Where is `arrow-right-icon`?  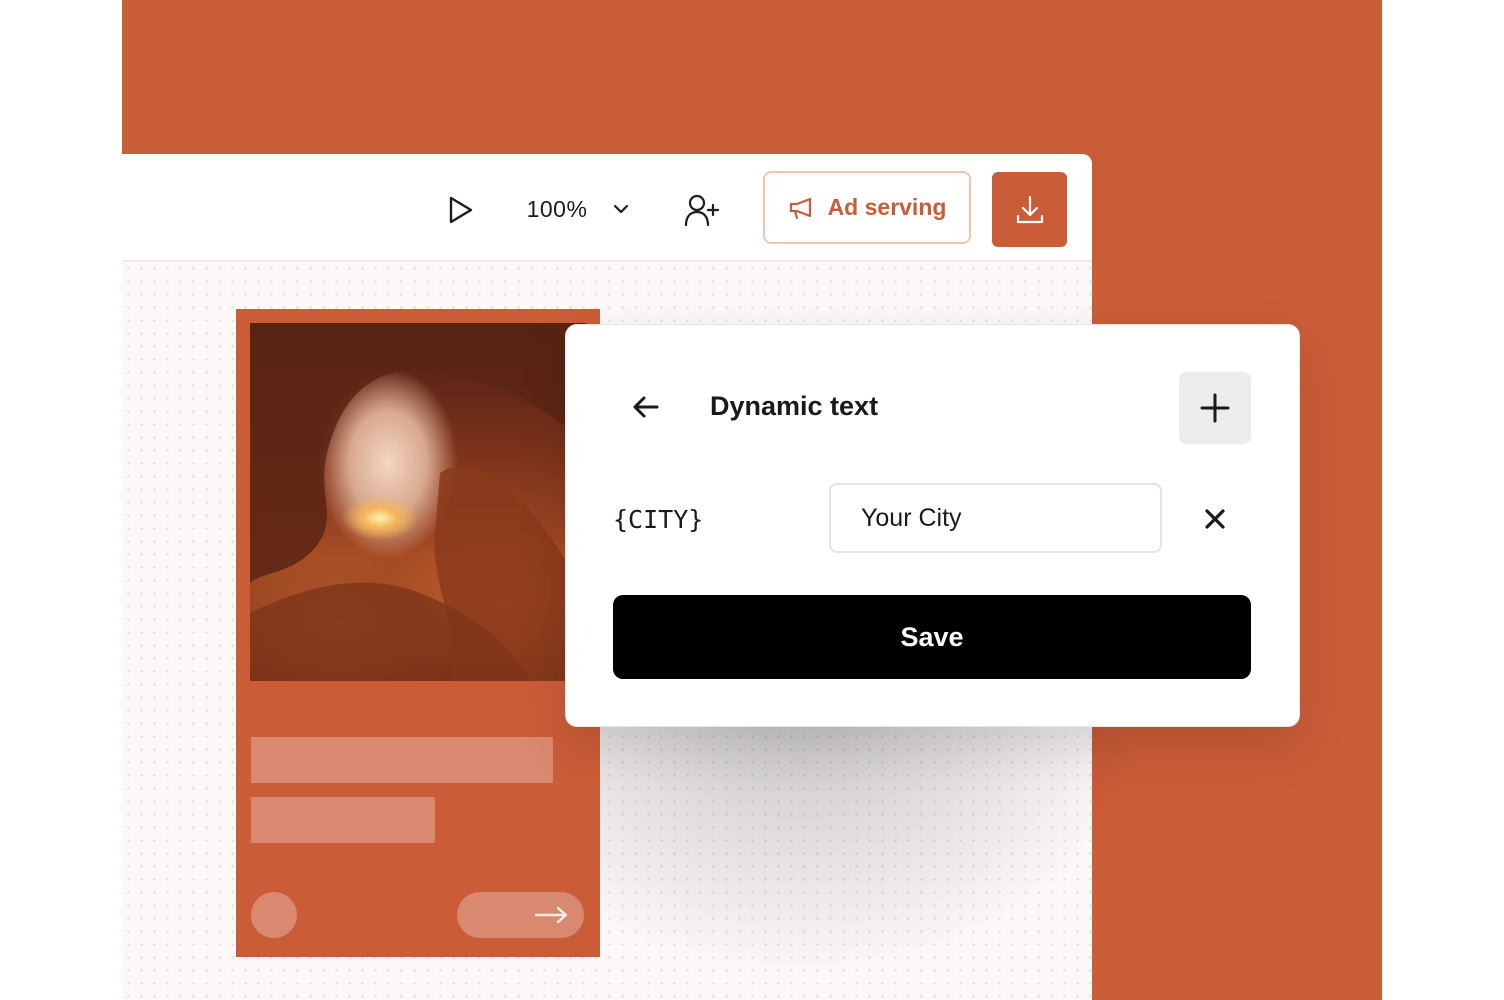 arrow-right-icon is located at coordinates (551, 915).